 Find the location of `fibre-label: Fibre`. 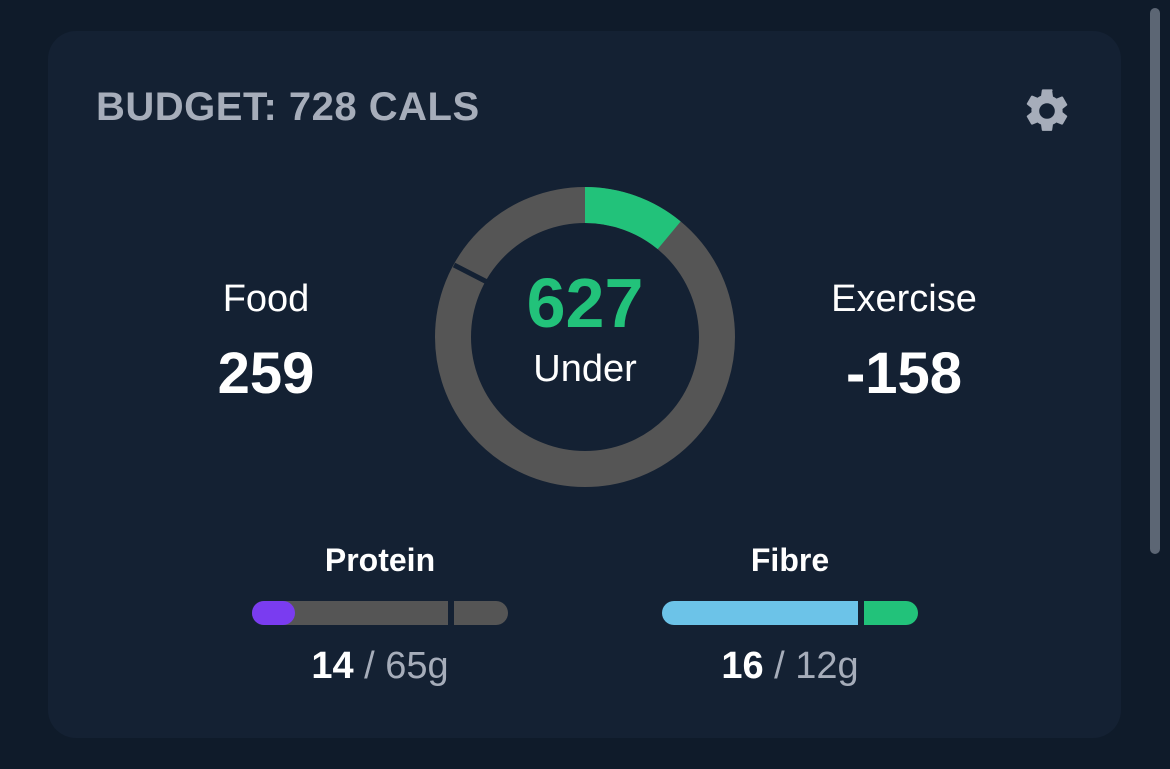

fibre-label: Fibre is located at coordinates (790, 560).